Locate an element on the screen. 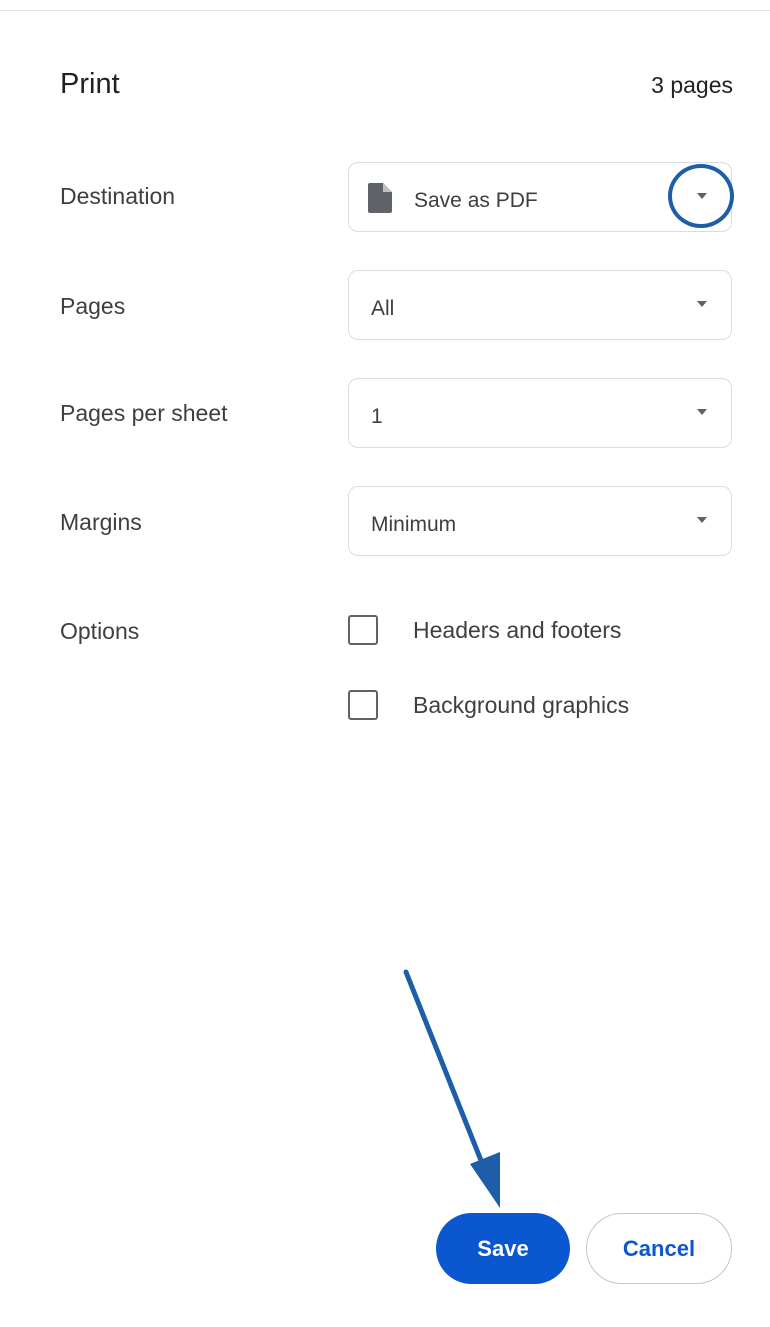 This screenshot has height=1327, width=770. options-label: Options is located at coordinates (100, 631).